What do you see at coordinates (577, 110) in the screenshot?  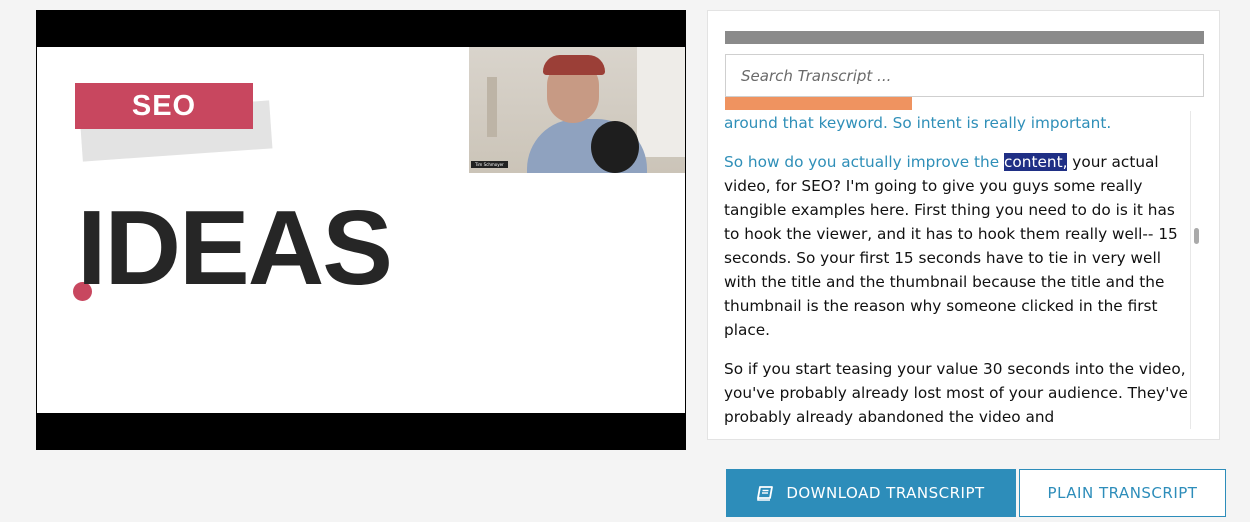 I see `webcam-overlay: Tim Schmoyer` at bounding box center [577, 110].